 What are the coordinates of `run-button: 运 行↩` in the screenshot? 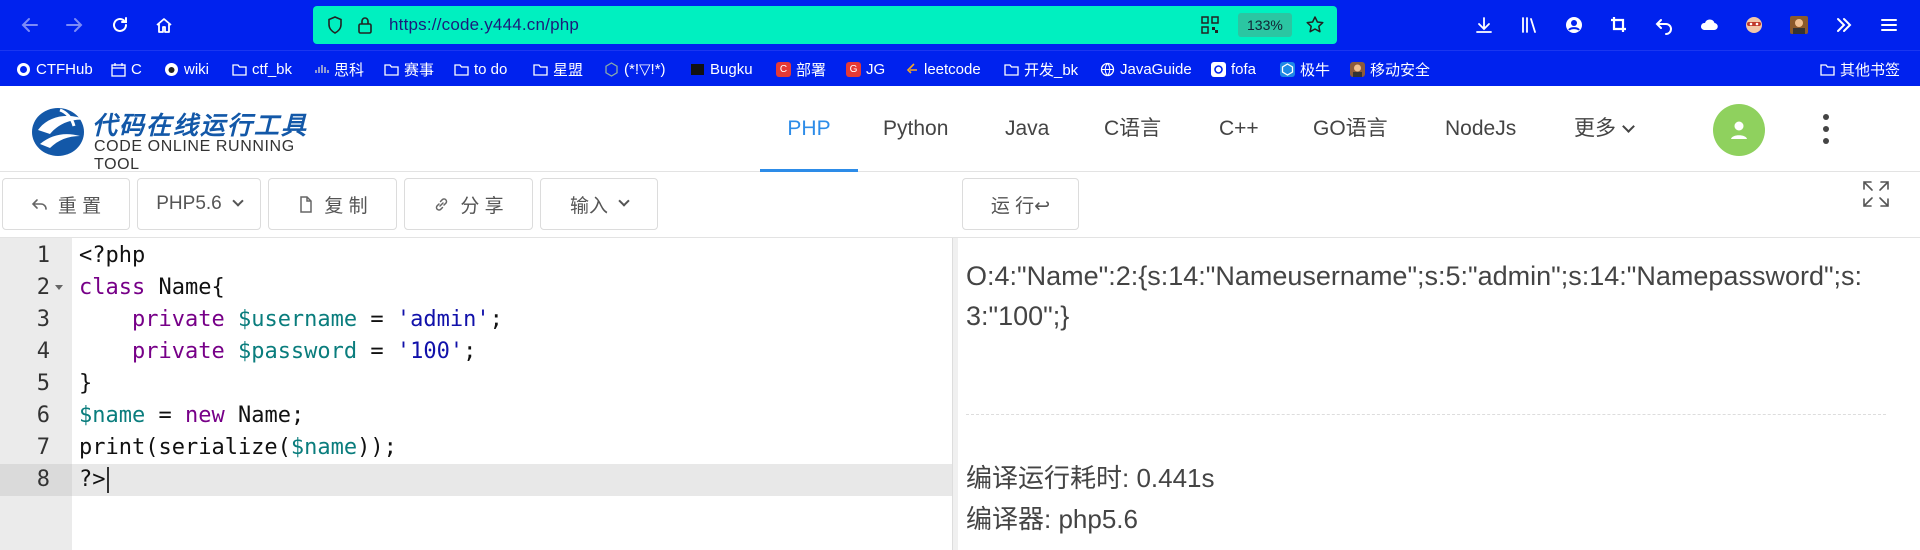 It's located at (1020, 204).